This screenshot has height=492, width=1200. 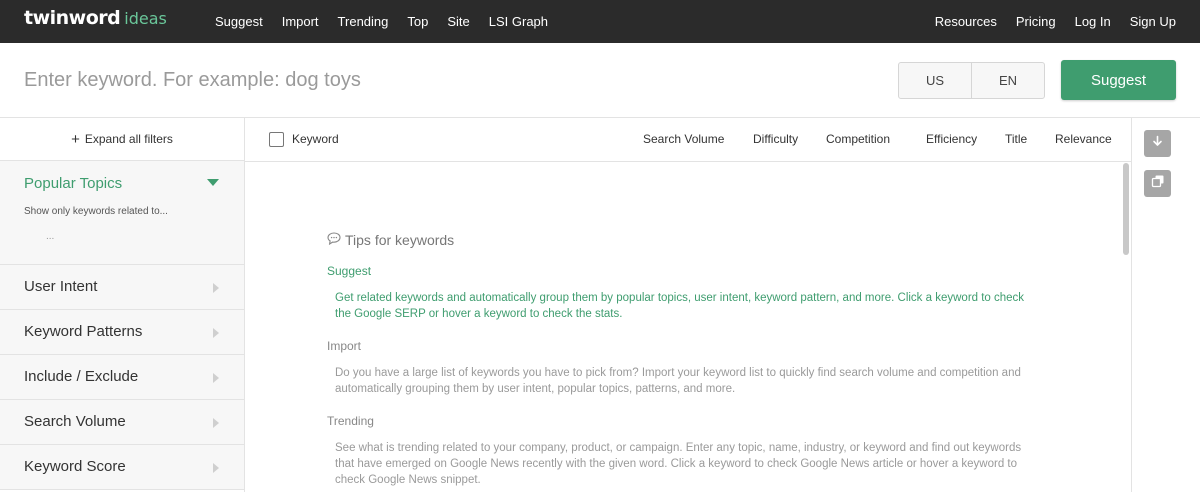 I want to click on popular-topics-title: Popular Topics, so click(x=73, y=183).